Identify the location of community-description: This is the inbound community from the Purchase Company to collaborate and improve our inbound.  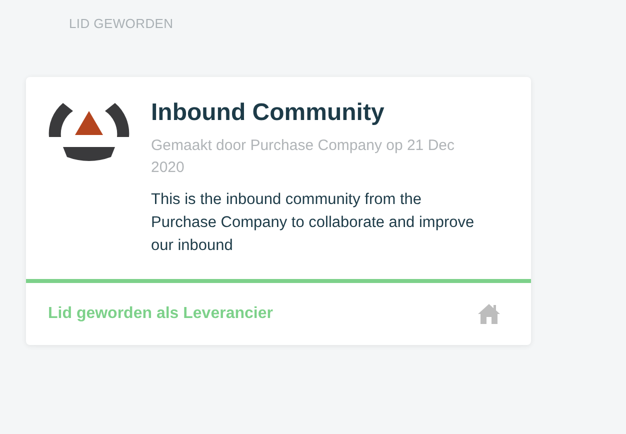
(313, 223).